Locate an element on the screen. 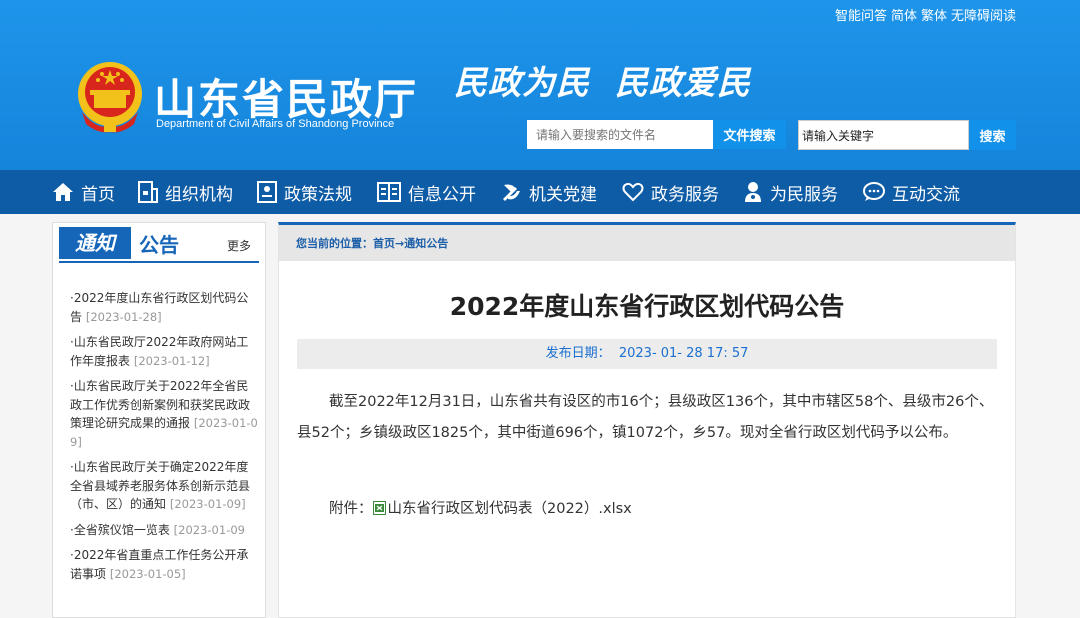 The height and width of the screenshot is (618, 1080). org-icon is located at coordinates (148, 192).